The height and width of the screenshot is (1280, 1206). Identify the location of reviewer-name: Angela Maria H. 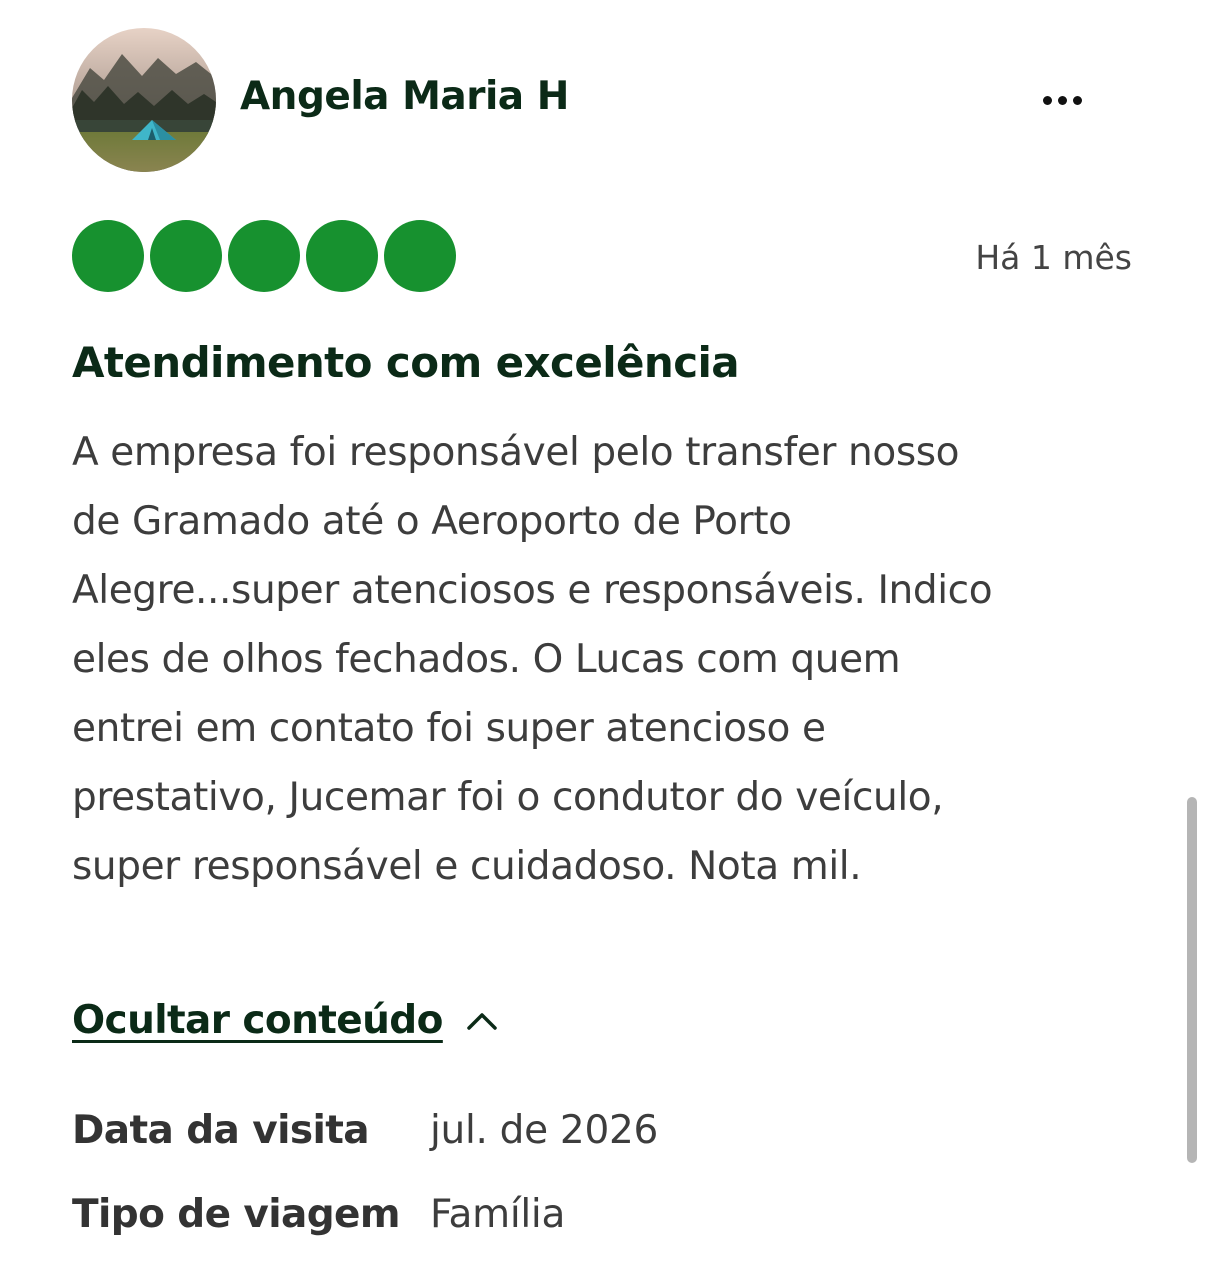
(404, 96).